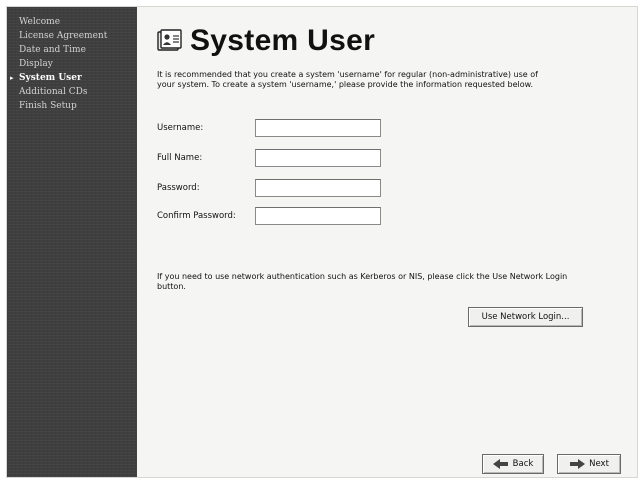 The height and width of the screenshot is (482, 642). What do you see at coordinates (36, 64) in the screenshot?
I see `sidebar-item-label: Display` at bounding box center [36, 64].